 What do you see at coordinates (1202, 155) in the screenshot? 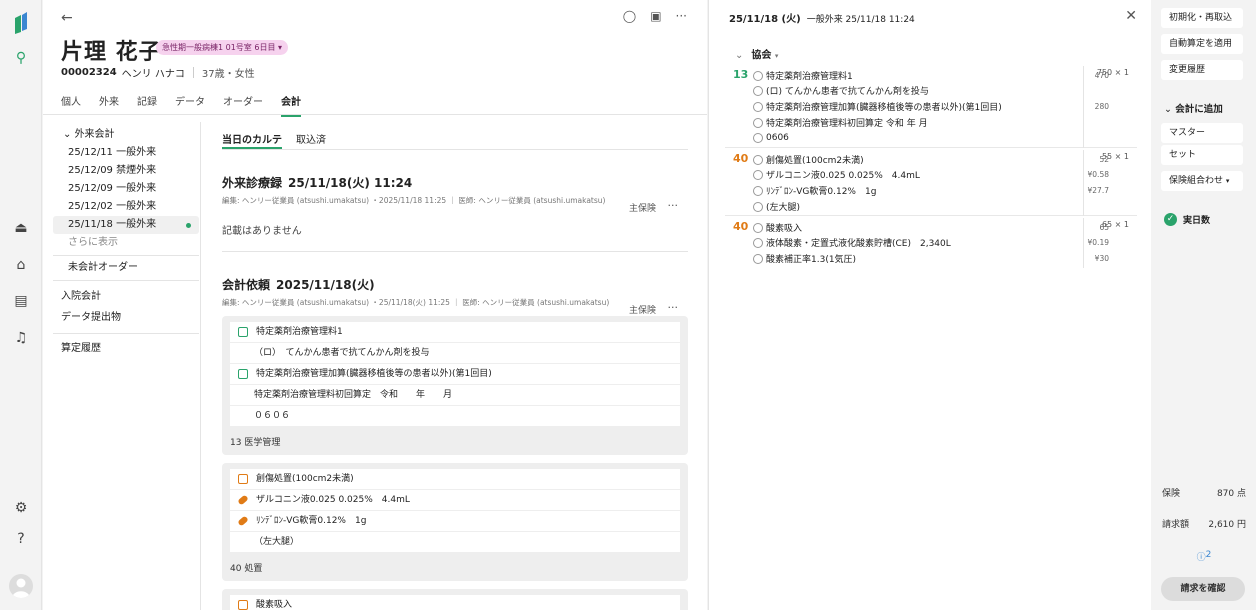
I see `set-button: セット` at bounding box center [1202, 155].